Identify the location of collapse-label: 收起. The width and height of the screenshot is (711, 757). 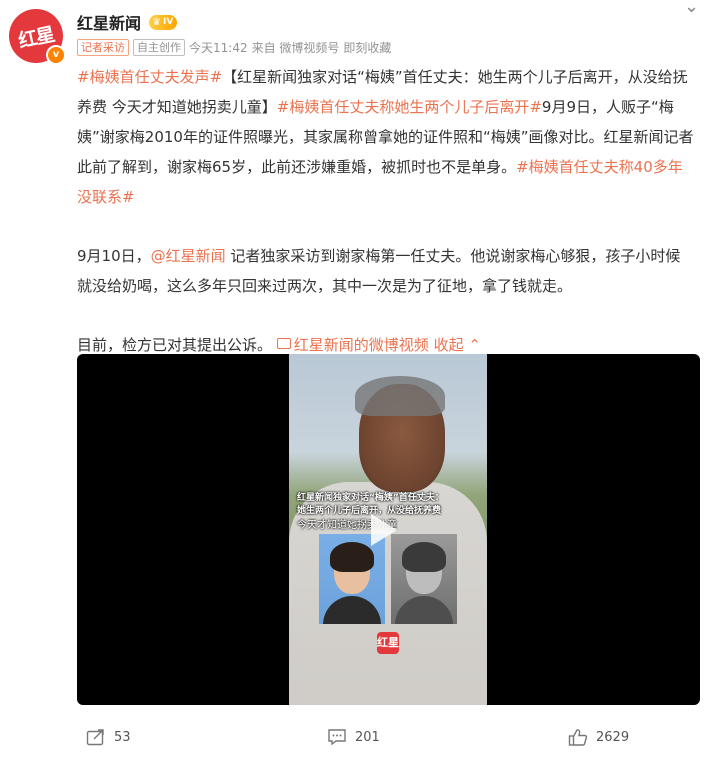
(448, 345).